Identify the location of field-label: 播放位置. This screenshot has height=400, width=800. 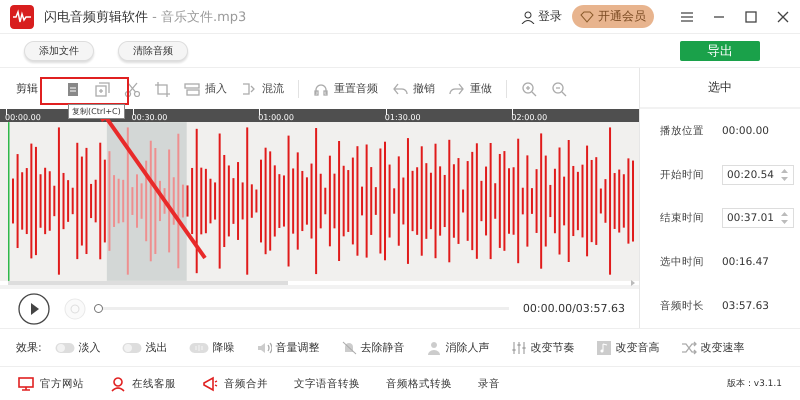
(682, 131).